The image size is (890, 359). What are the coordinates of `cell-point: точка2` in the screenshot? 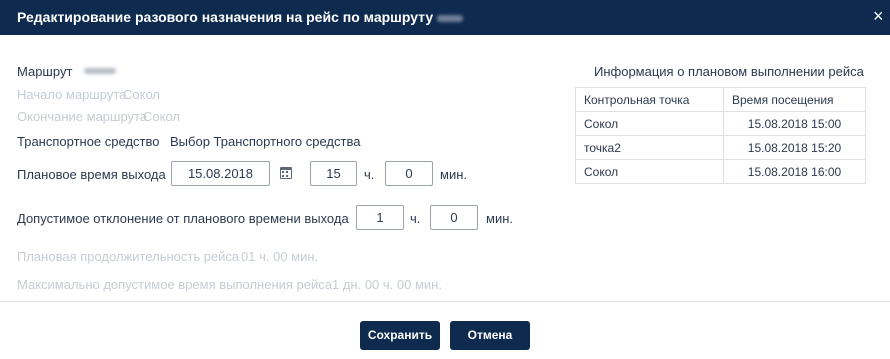 It's located at (649, 147).